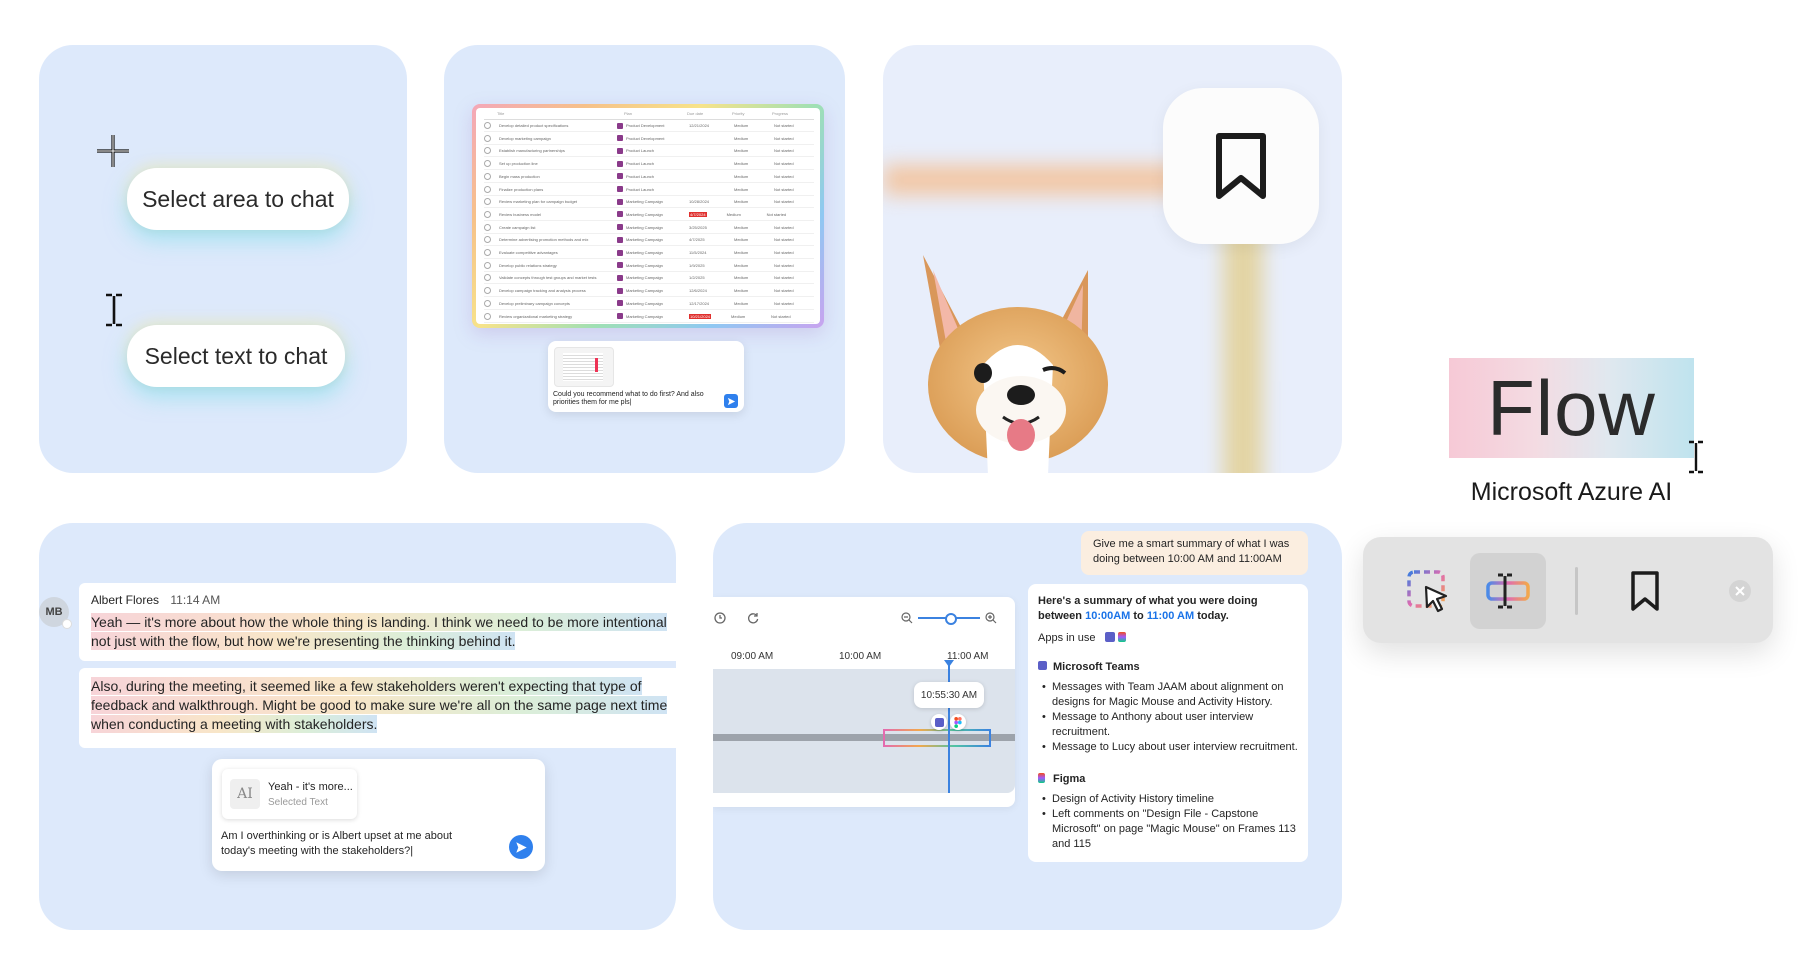 The image size is (1807, 975). What do you see at coordinates (951, 619) in the screenshot?
I see `zoom-slider-thumb` at bounding box center [951, 619].